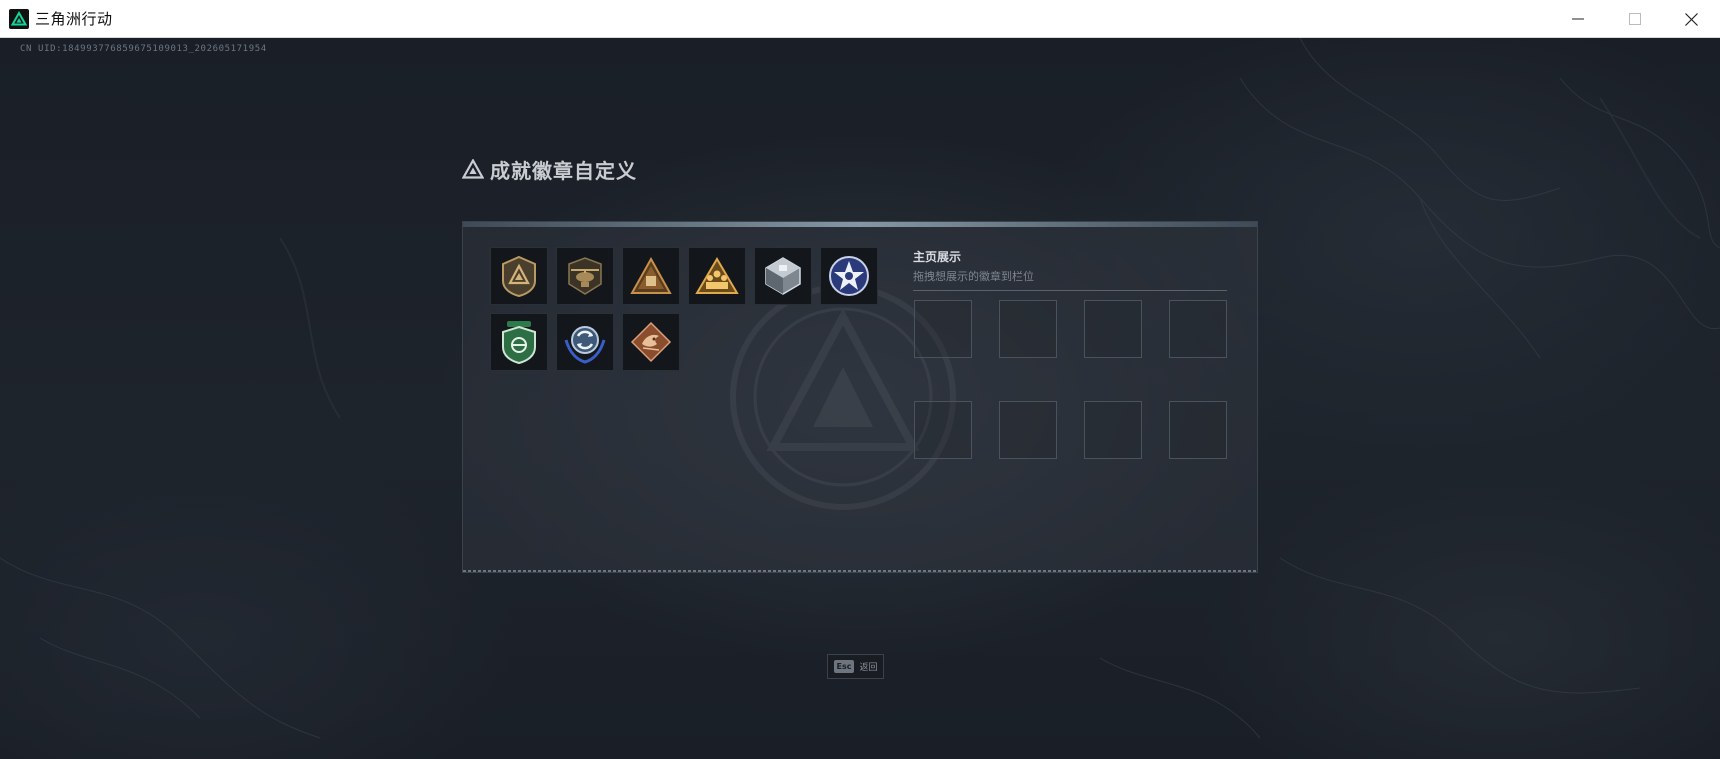 The image size is (1720, 759). I want to click on esc-key-icon: Esc, so click(844, 666).